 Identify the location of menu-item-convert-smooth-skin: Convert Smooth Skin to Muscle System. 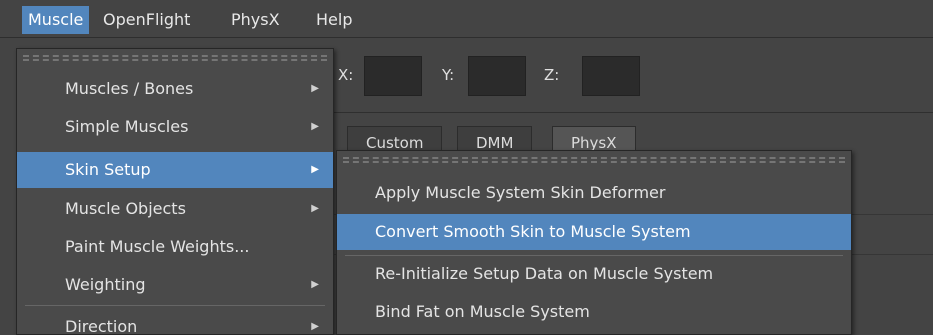
(594, 232).